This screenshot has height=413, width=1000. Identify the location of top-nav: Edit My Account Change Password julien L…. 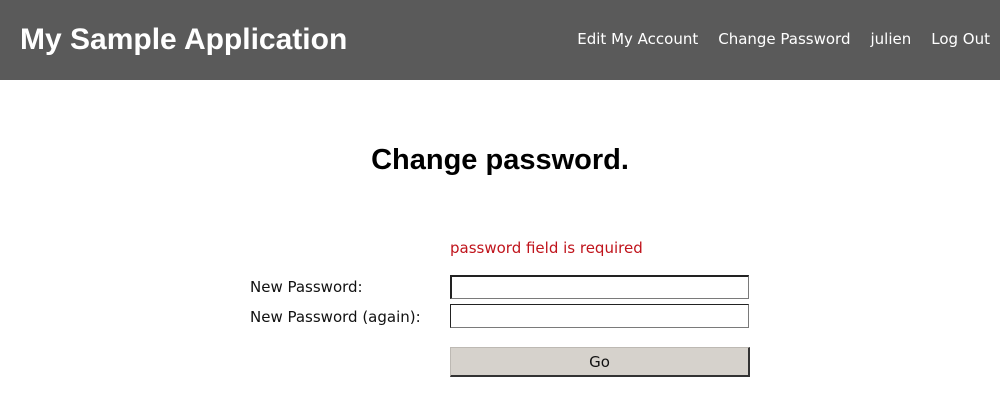
(783, 39).